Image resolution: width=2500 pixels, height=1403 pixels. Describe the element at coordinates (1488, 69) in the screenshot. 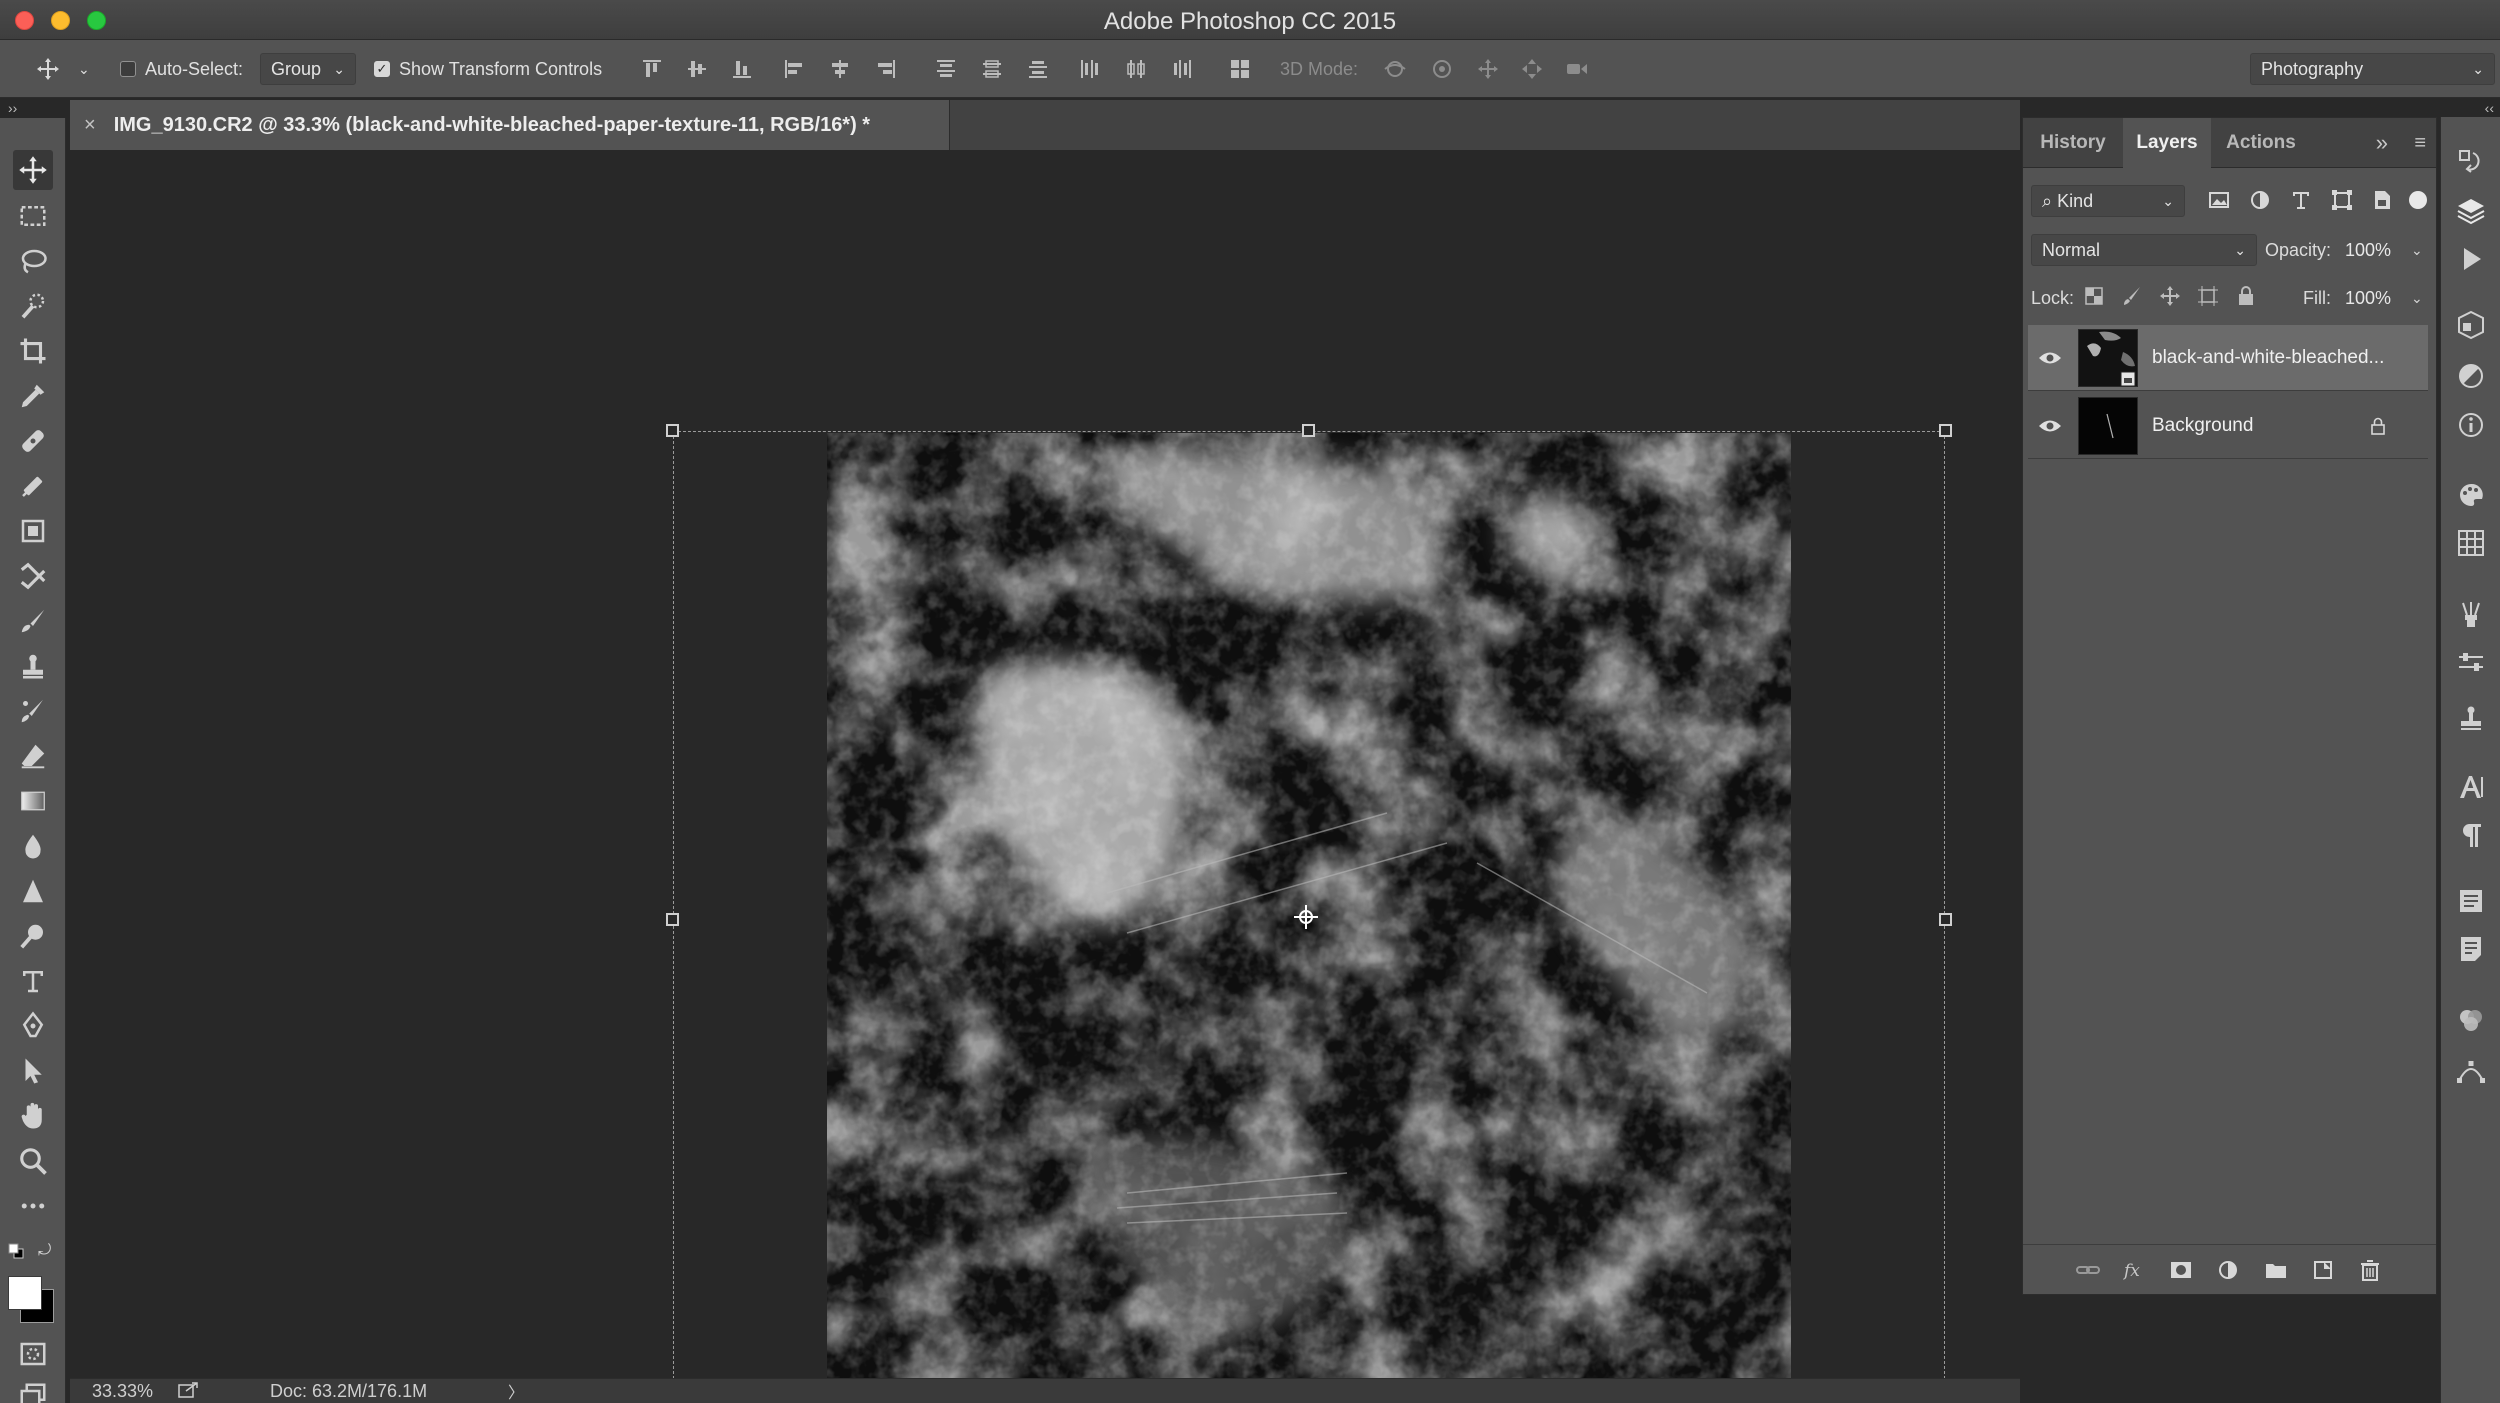

I see `3d-pan-icon` at that location.